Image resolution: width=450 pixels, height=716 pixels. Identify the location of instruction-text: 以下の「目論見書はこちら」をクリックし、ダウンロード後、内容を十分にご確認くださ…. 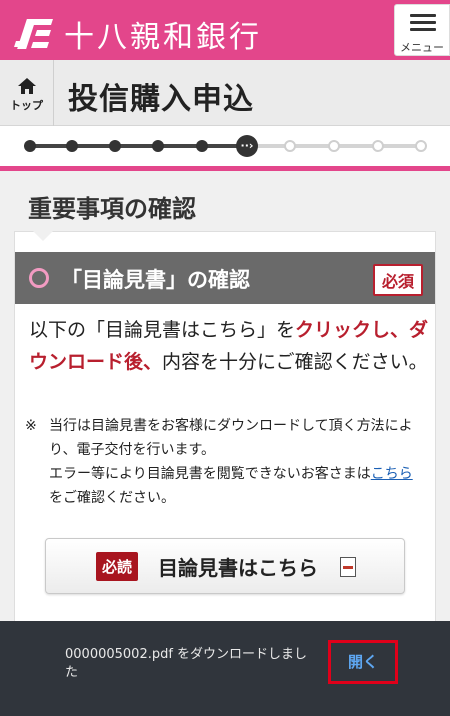
(229, 346).